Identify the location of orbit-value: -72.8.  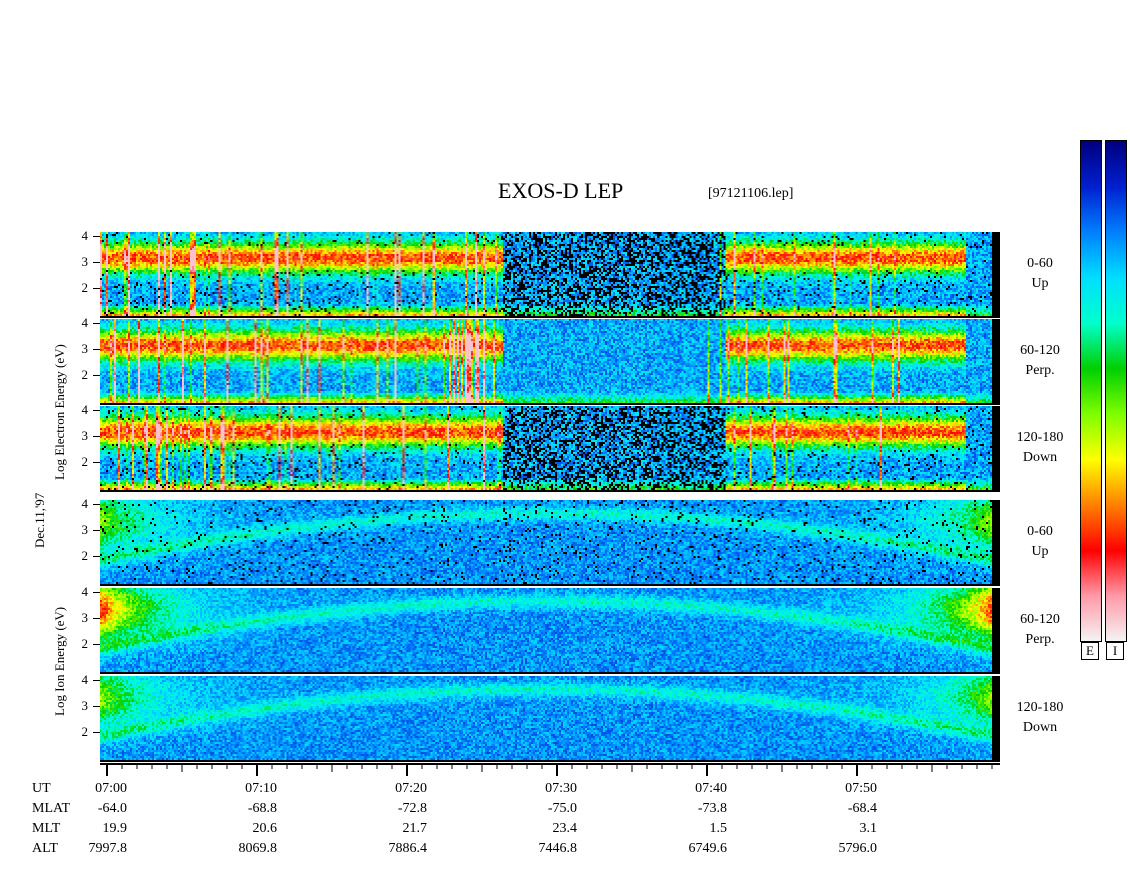
(412, 808).